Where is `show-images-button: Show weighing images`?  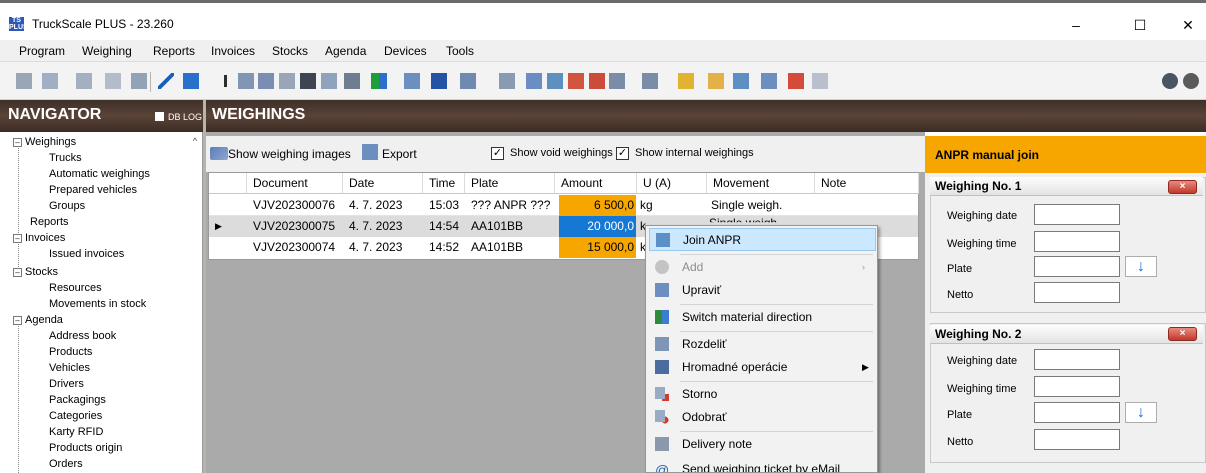
show-images-button: Show weighing images is located at coordinates (289, 154).